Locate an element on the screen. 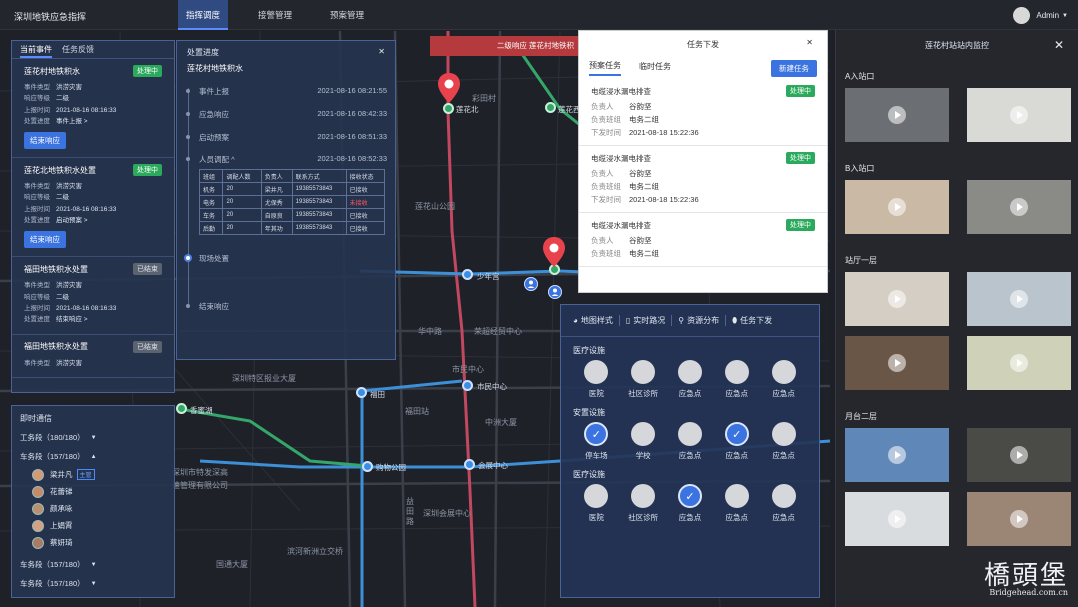 This screenshot has width=1078, height=607. nav-tab-plan: 预案管理 is located at coordinates (347, 15).